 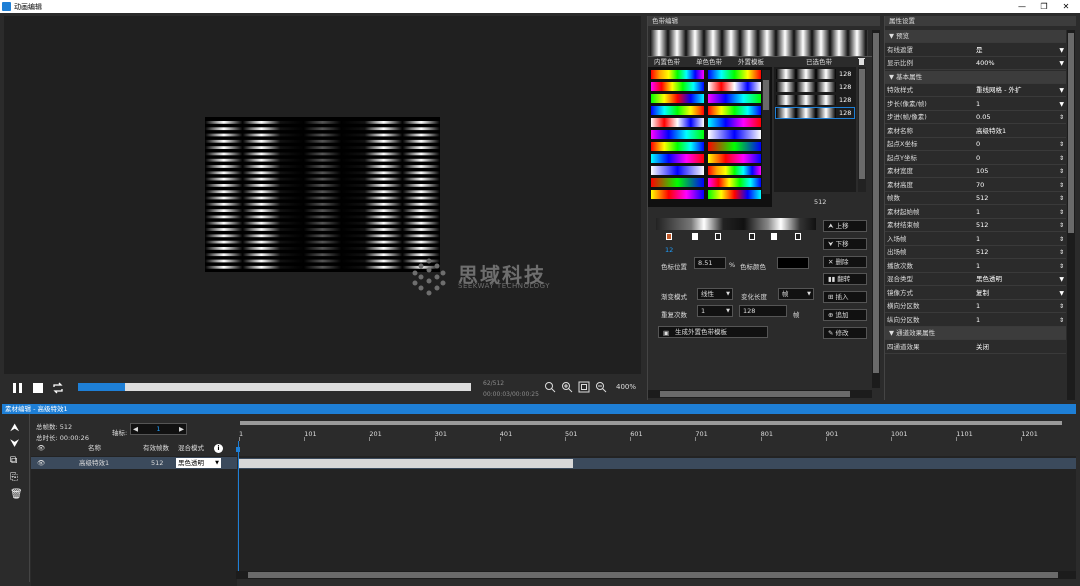 I want to click on repeat-select: 1 ▼, so click(x=715, y=311).